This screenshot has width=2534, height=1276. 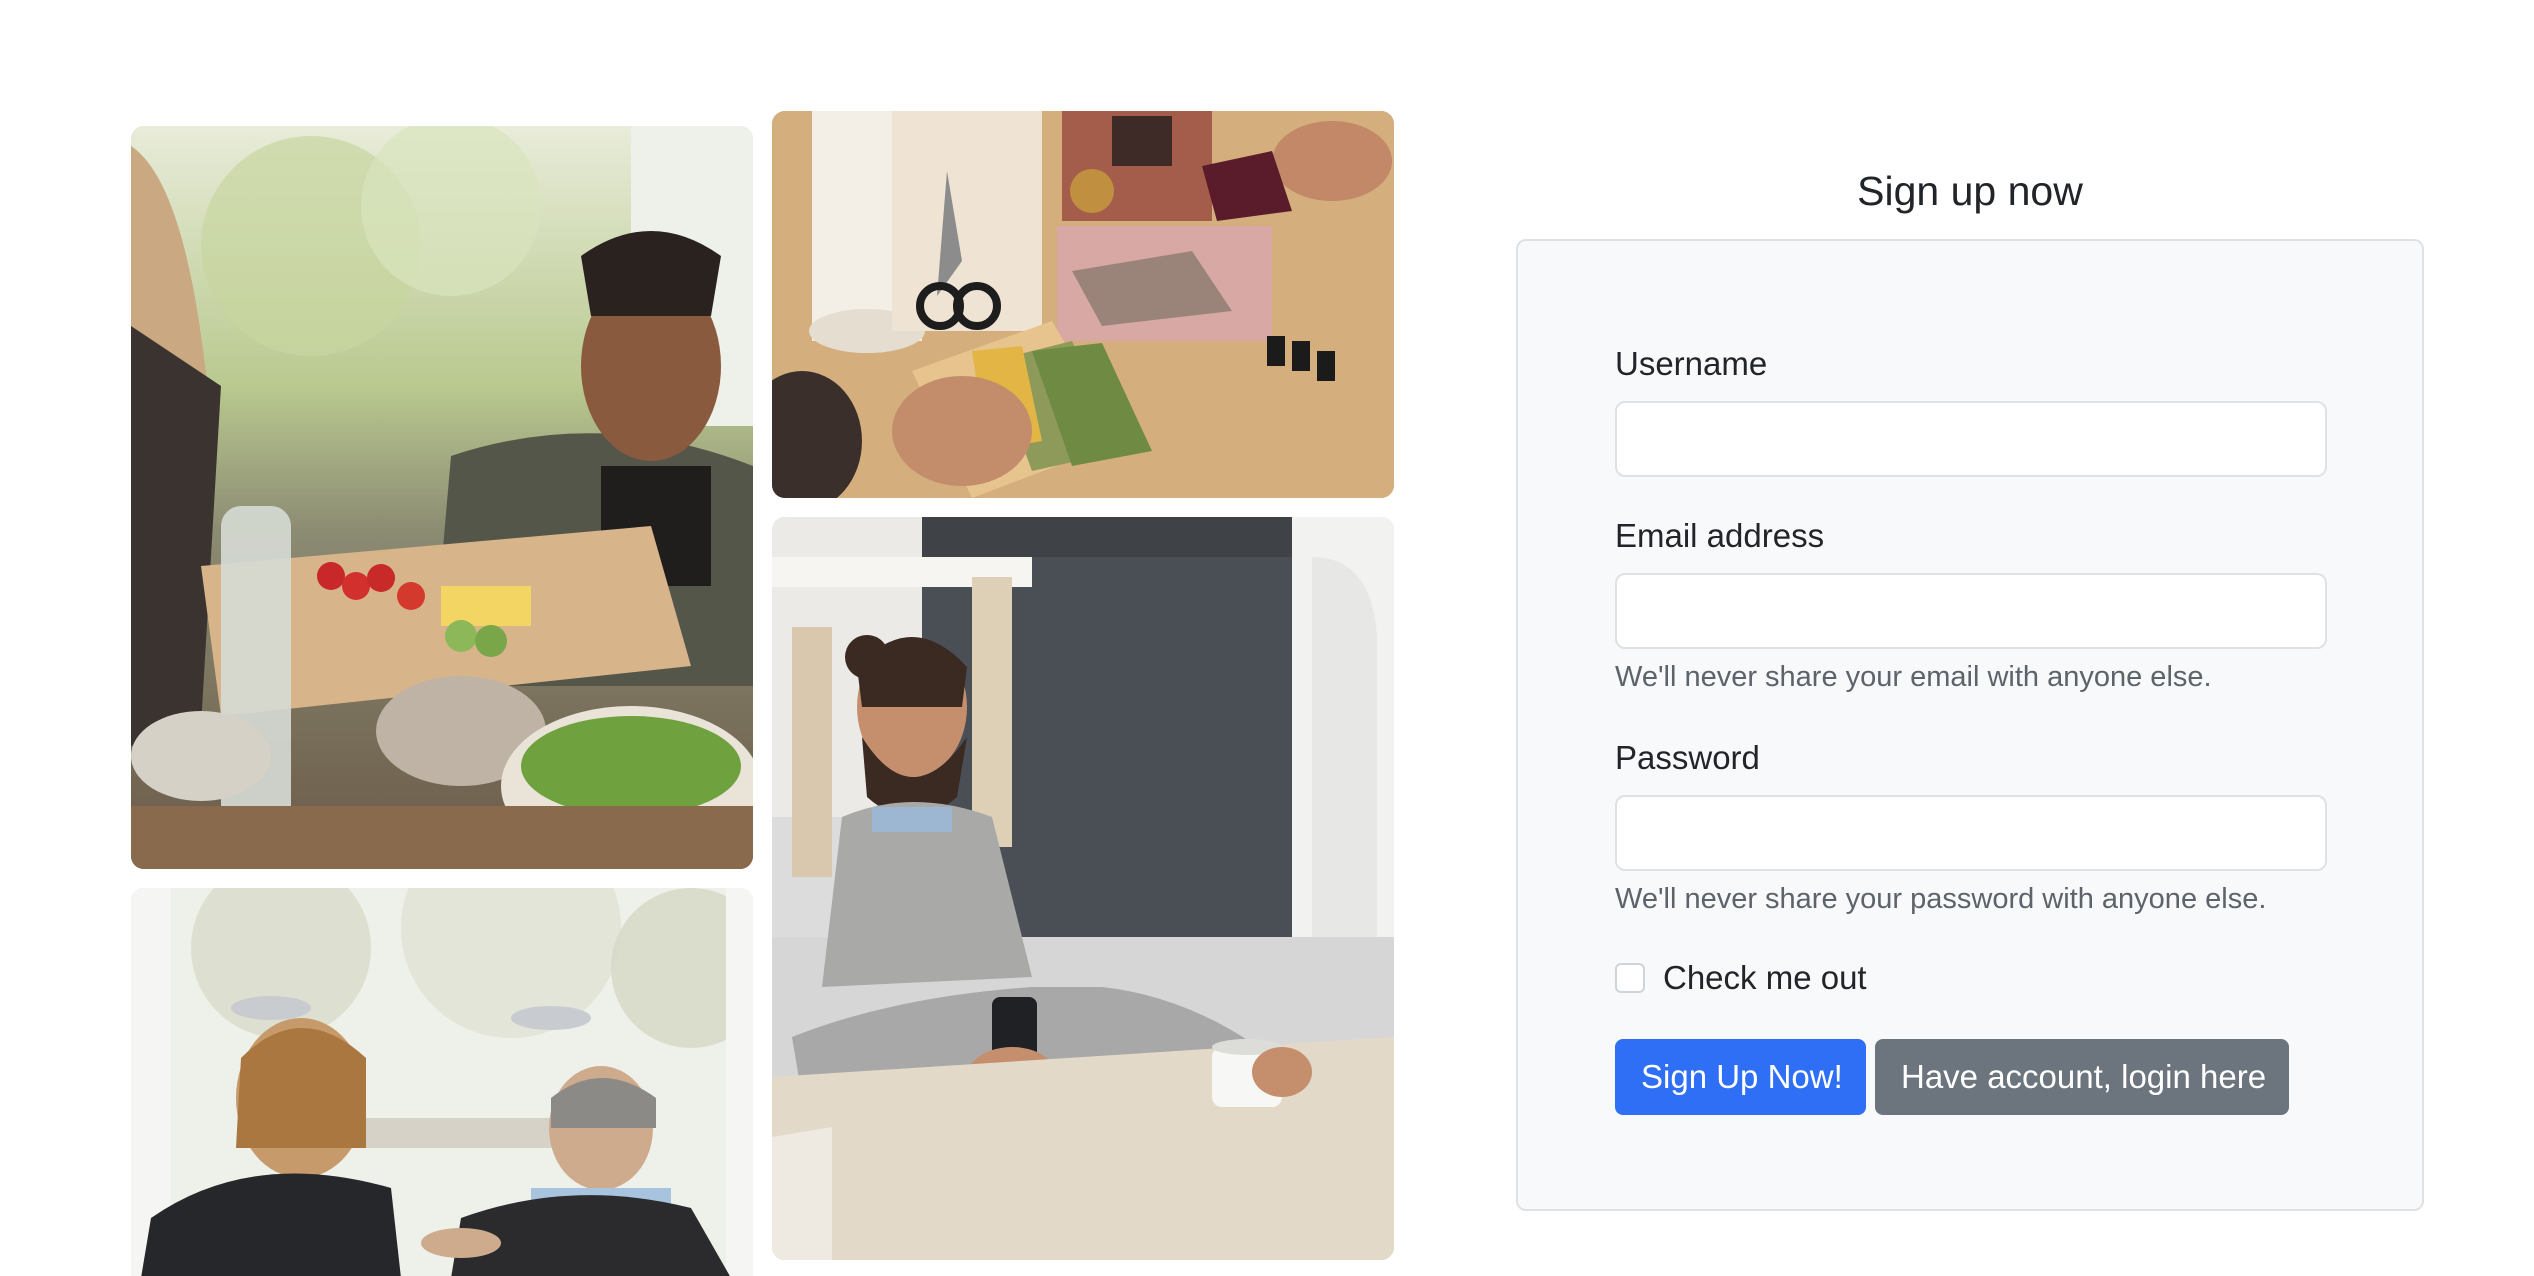 What do you see at coordinates (1971, 833) in the screenshot?
I see `password-input` at bounding box center [1971, 833].